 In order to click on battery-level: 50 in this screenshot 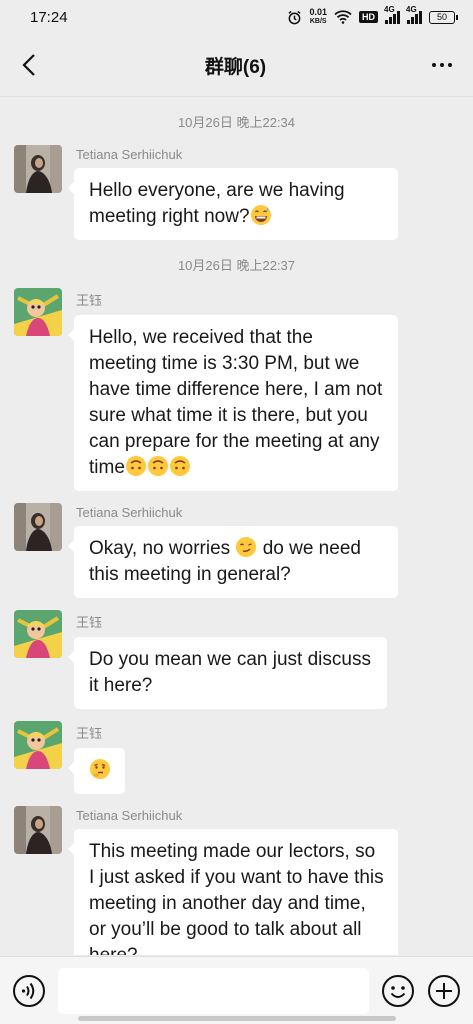, I will do `click(441, 16)`.